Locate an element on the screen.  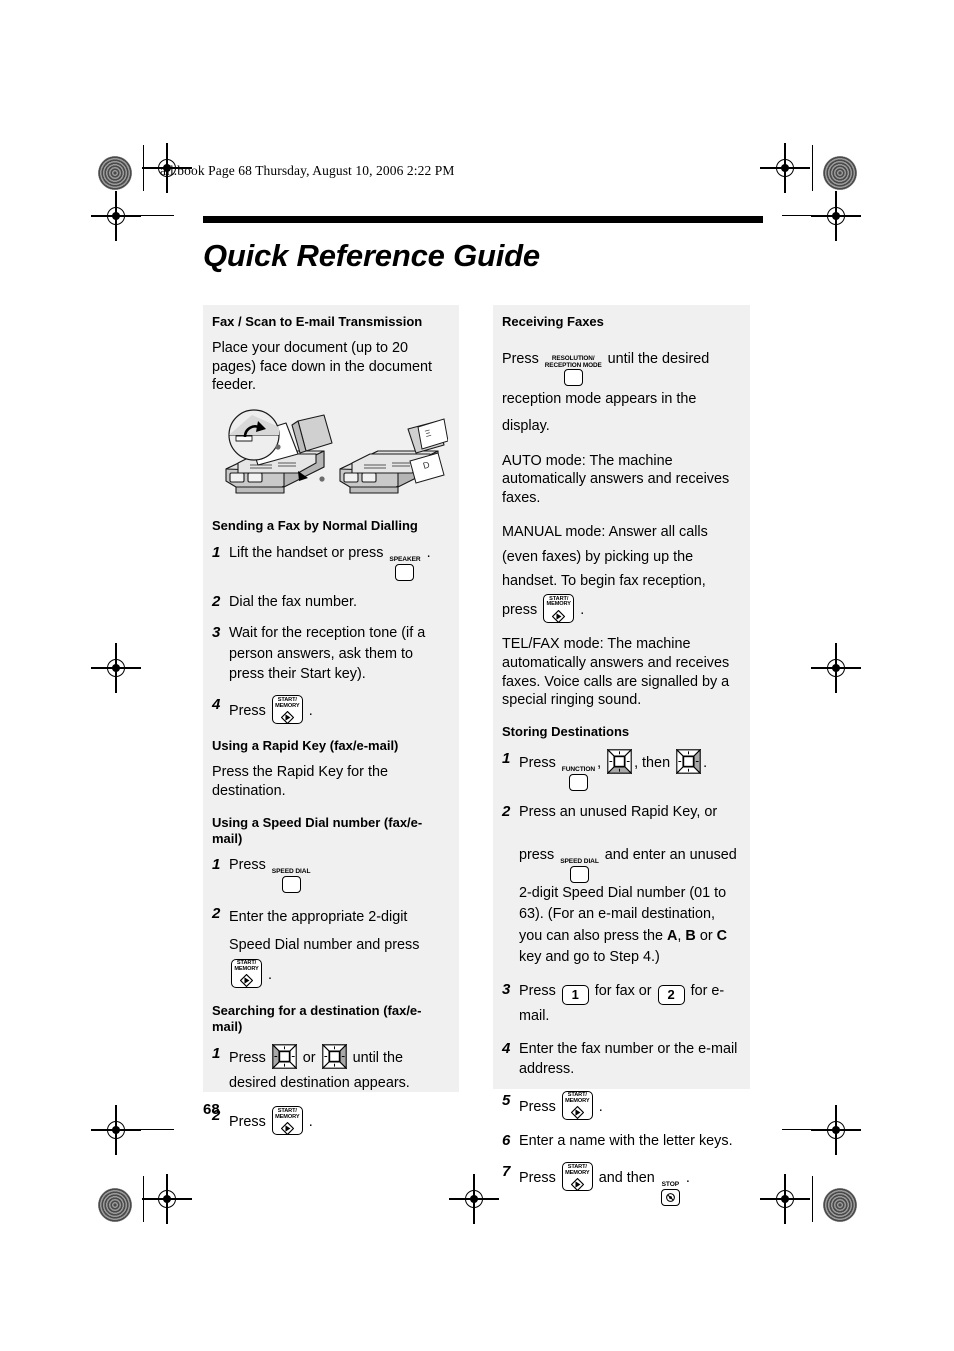
resolution-key-label: RESOLUTION/ RECEPTION MODE is located at coordinates (573, 362).